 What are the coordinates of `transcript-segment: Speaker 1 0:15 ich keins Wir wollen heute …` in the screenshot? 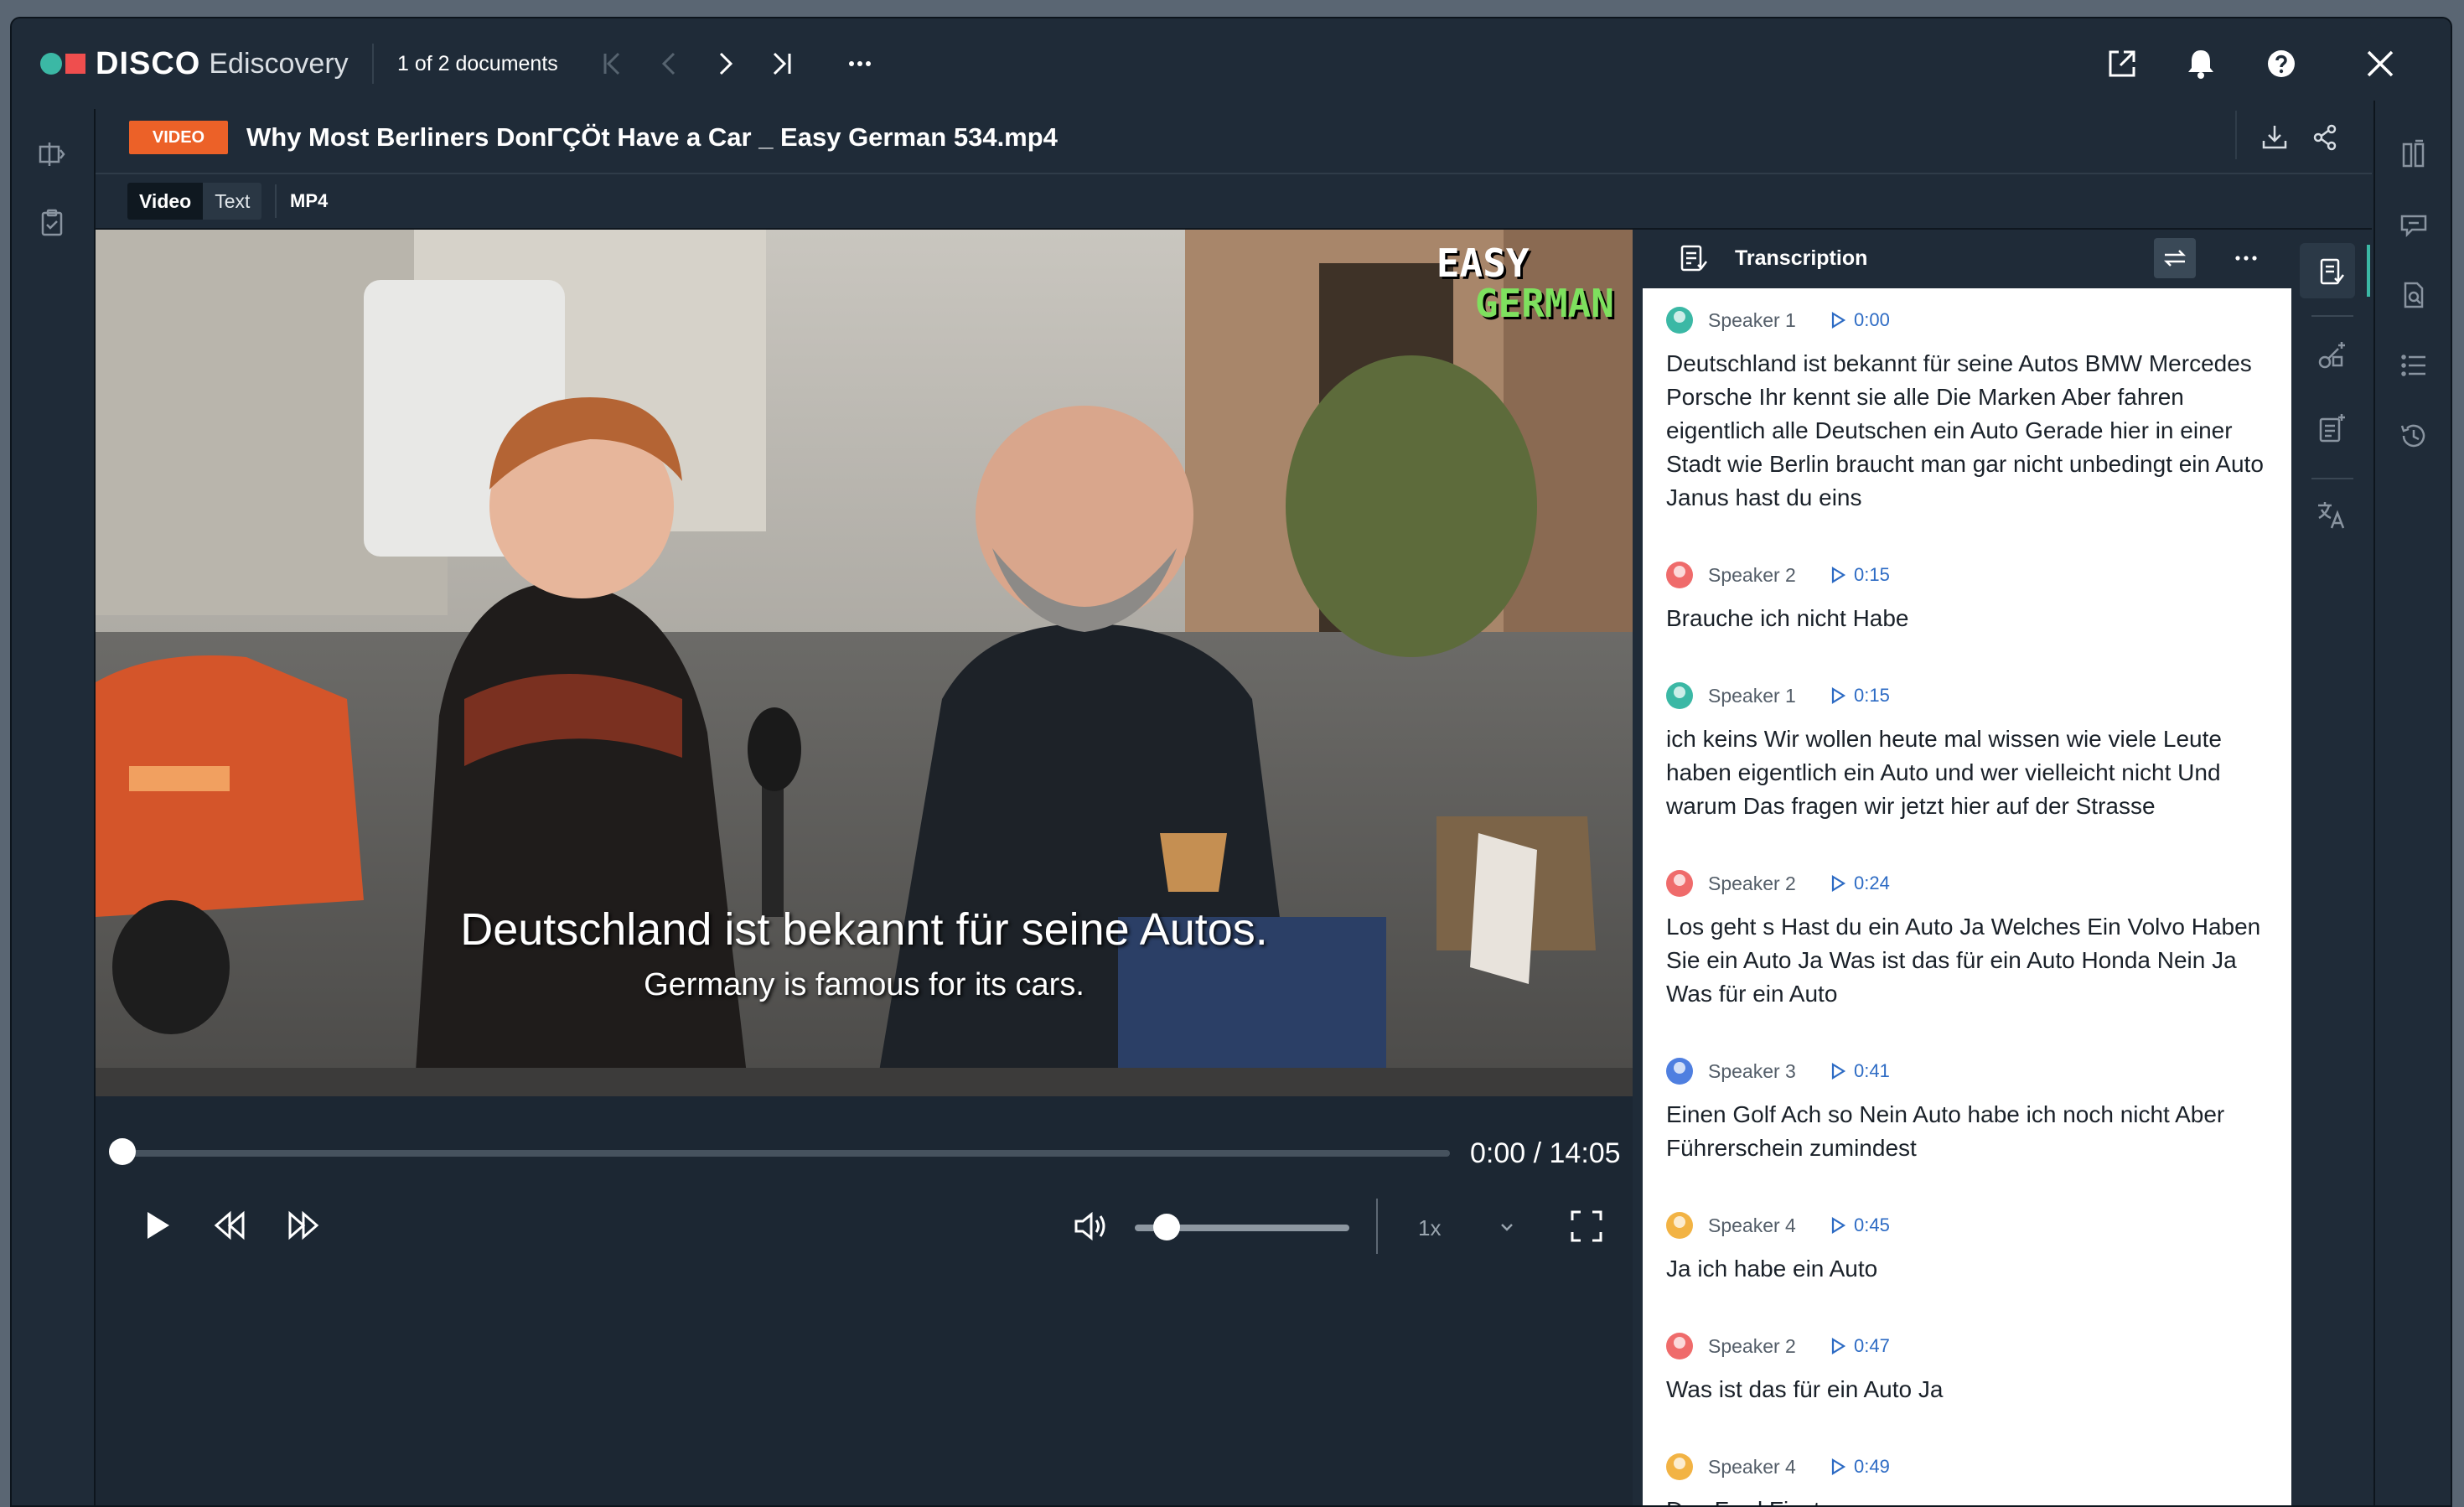 It's located at (1972, 751).